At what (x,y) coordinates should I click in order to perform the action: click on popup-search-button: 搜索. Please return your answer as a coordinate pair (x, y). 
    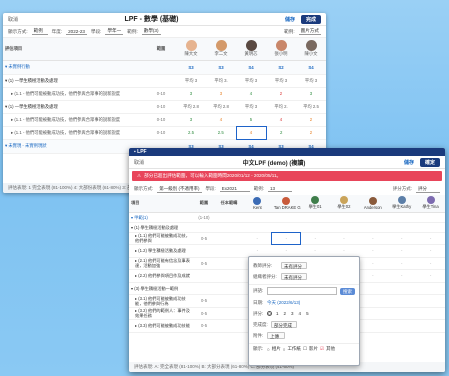
    Looking at the image, I should click on (347, 291).